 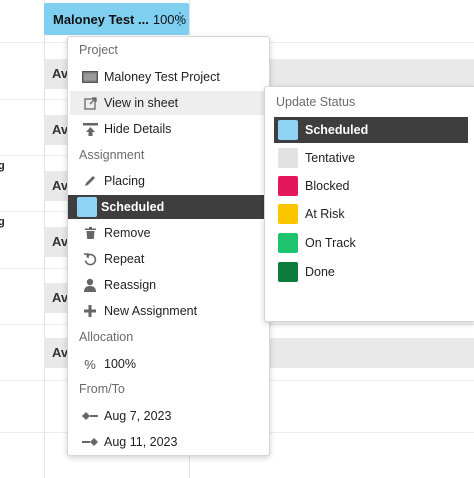 I want to click on menu-item-to-date: Aug 11, 2023, so click(x=167, y=442).